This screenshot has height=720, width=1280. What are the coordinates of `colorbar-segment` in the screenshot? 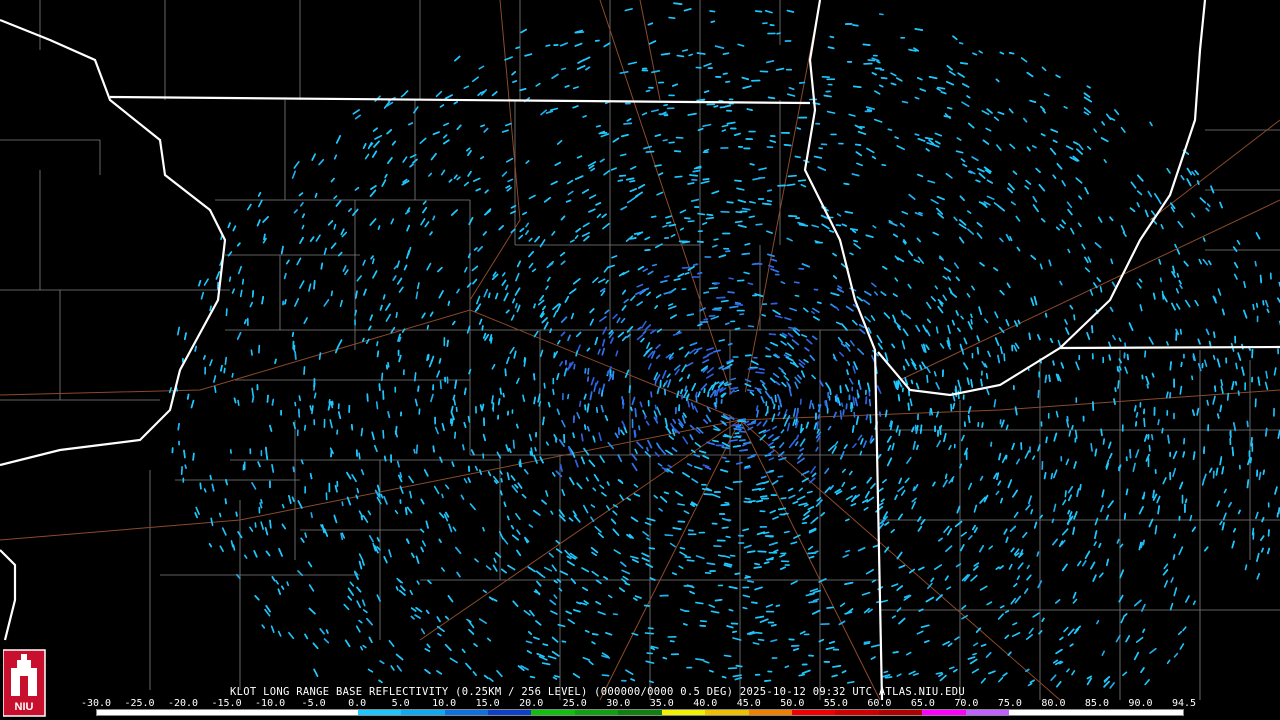 It's located at (857, 712).